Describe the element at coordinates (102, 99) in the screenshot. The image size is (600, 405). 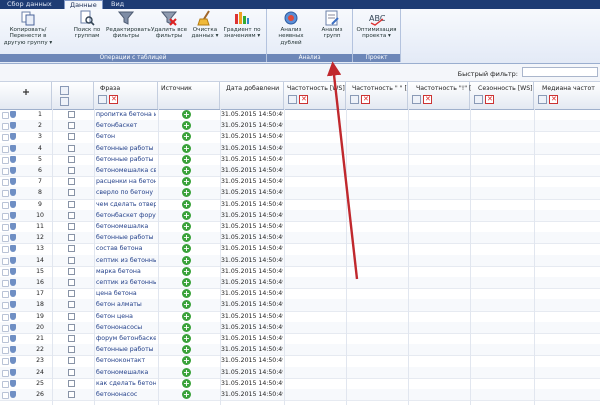
I see `phrase-filter-icon` at that location.